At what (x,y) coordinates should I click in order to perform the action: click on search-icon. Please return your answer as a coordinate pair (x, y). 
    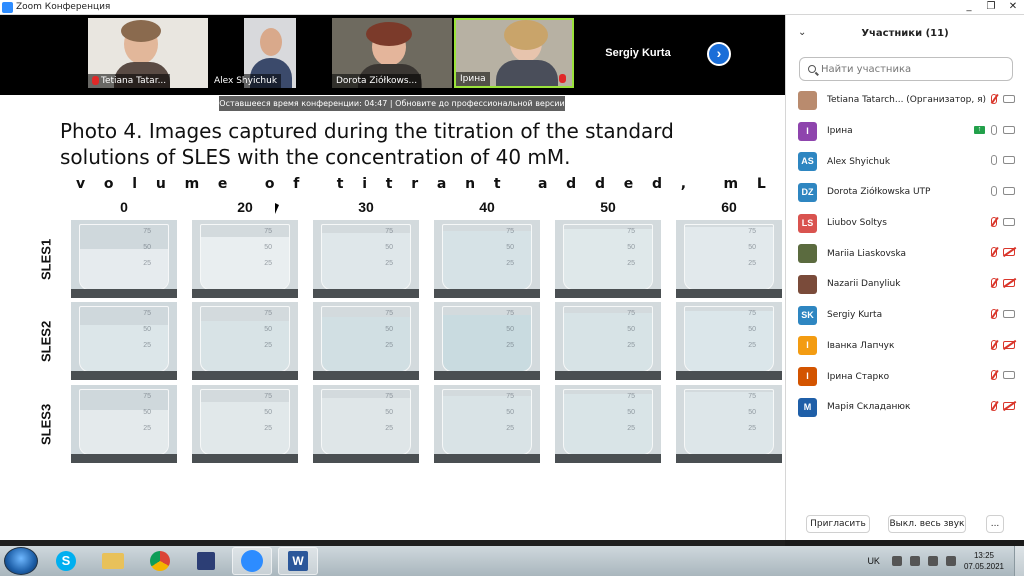
    Looking at the image, I should click on (812, 69).